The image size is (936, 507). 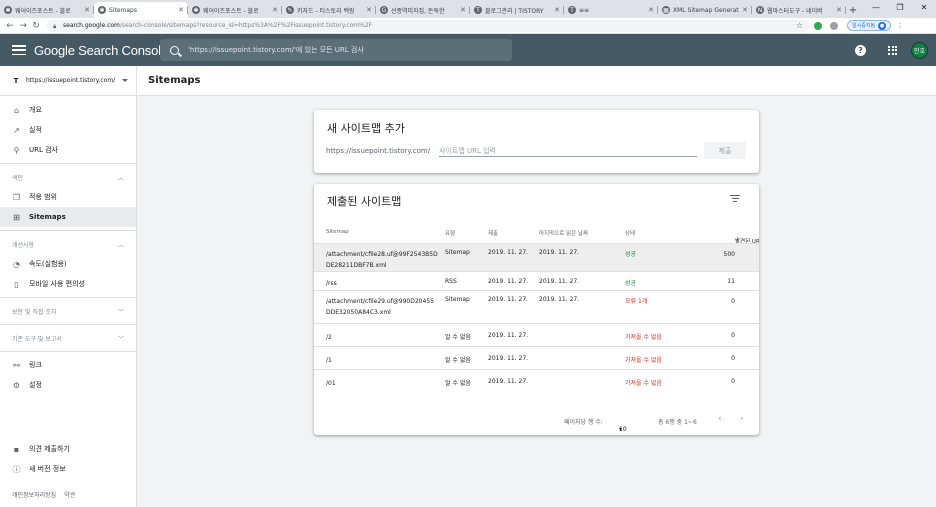 I want to click on forward-icon: →, so click(x=23, y=26).